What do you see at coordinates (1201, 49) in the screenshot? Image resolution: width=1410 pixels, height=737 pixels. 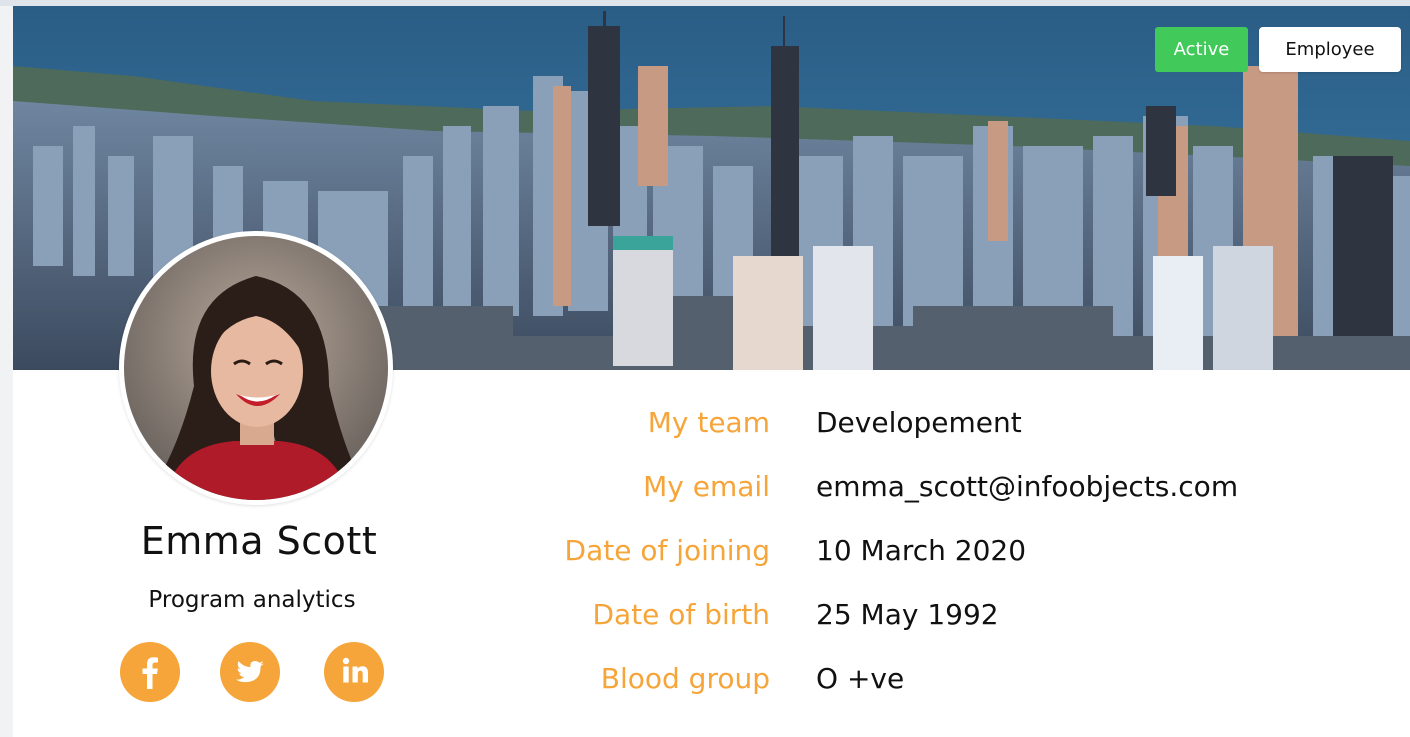 I see `status-badge: Active` at bounding box center [1201, 49].